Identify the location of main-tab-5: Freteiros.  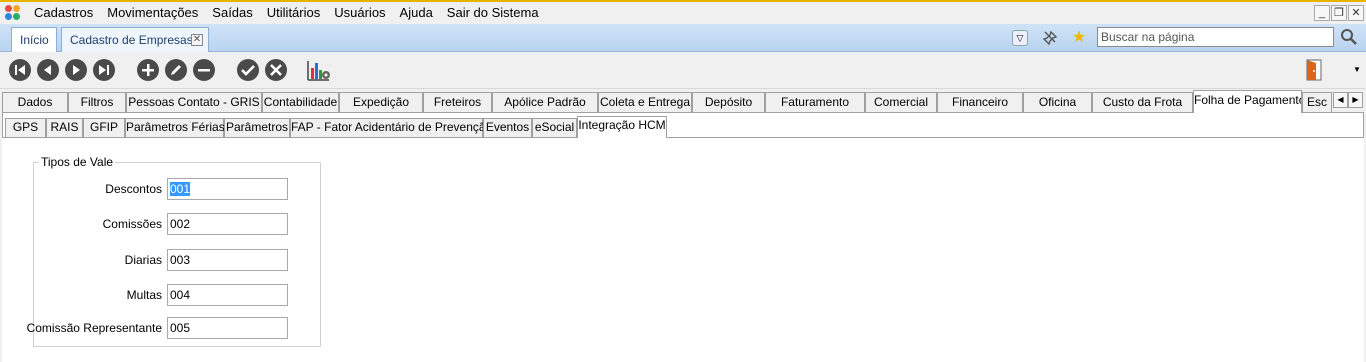
(457, 102).